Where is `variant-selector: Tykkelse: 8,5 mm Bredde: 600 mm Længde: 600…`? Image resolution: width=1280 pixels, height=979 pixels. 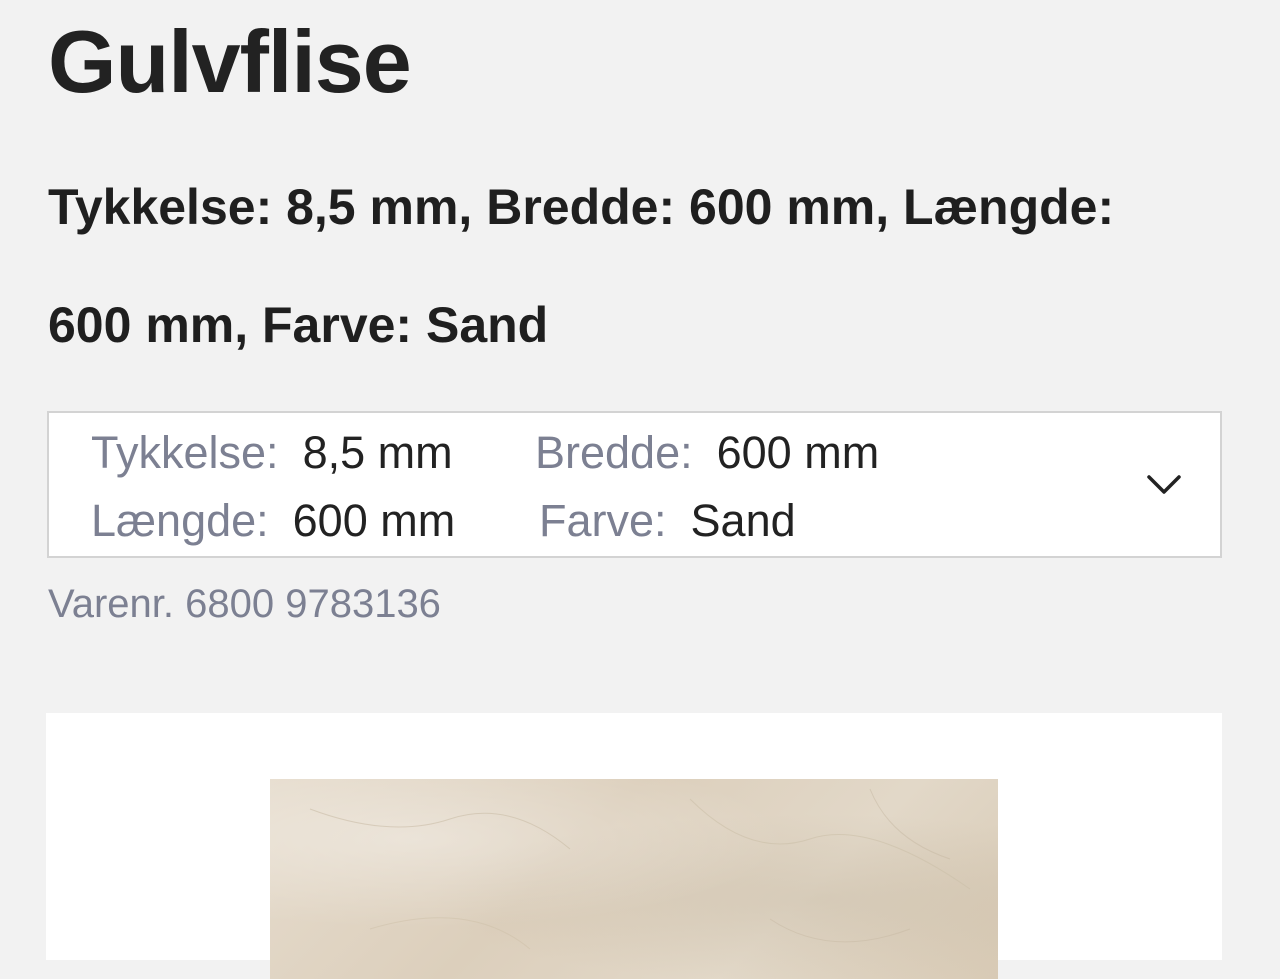
variant-selector: Tykkelse: 8,5 mm Bredde: 600 mm Længde: 600… is located at coordinates (634, 484).